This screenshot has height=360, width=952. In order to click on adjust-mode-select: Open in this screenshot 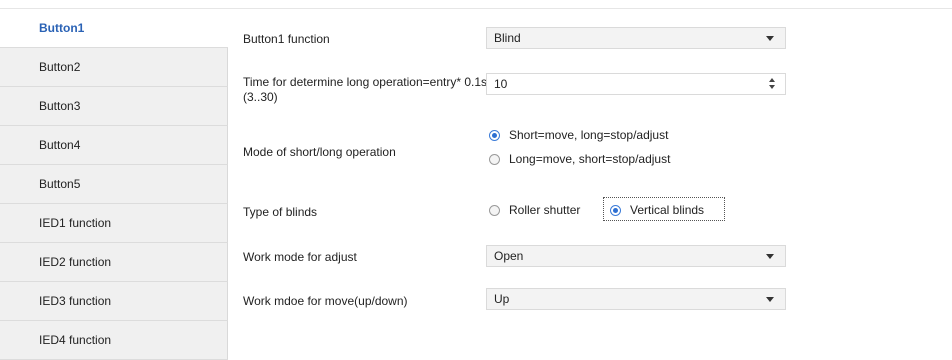, I will do `click(636, 256)`.